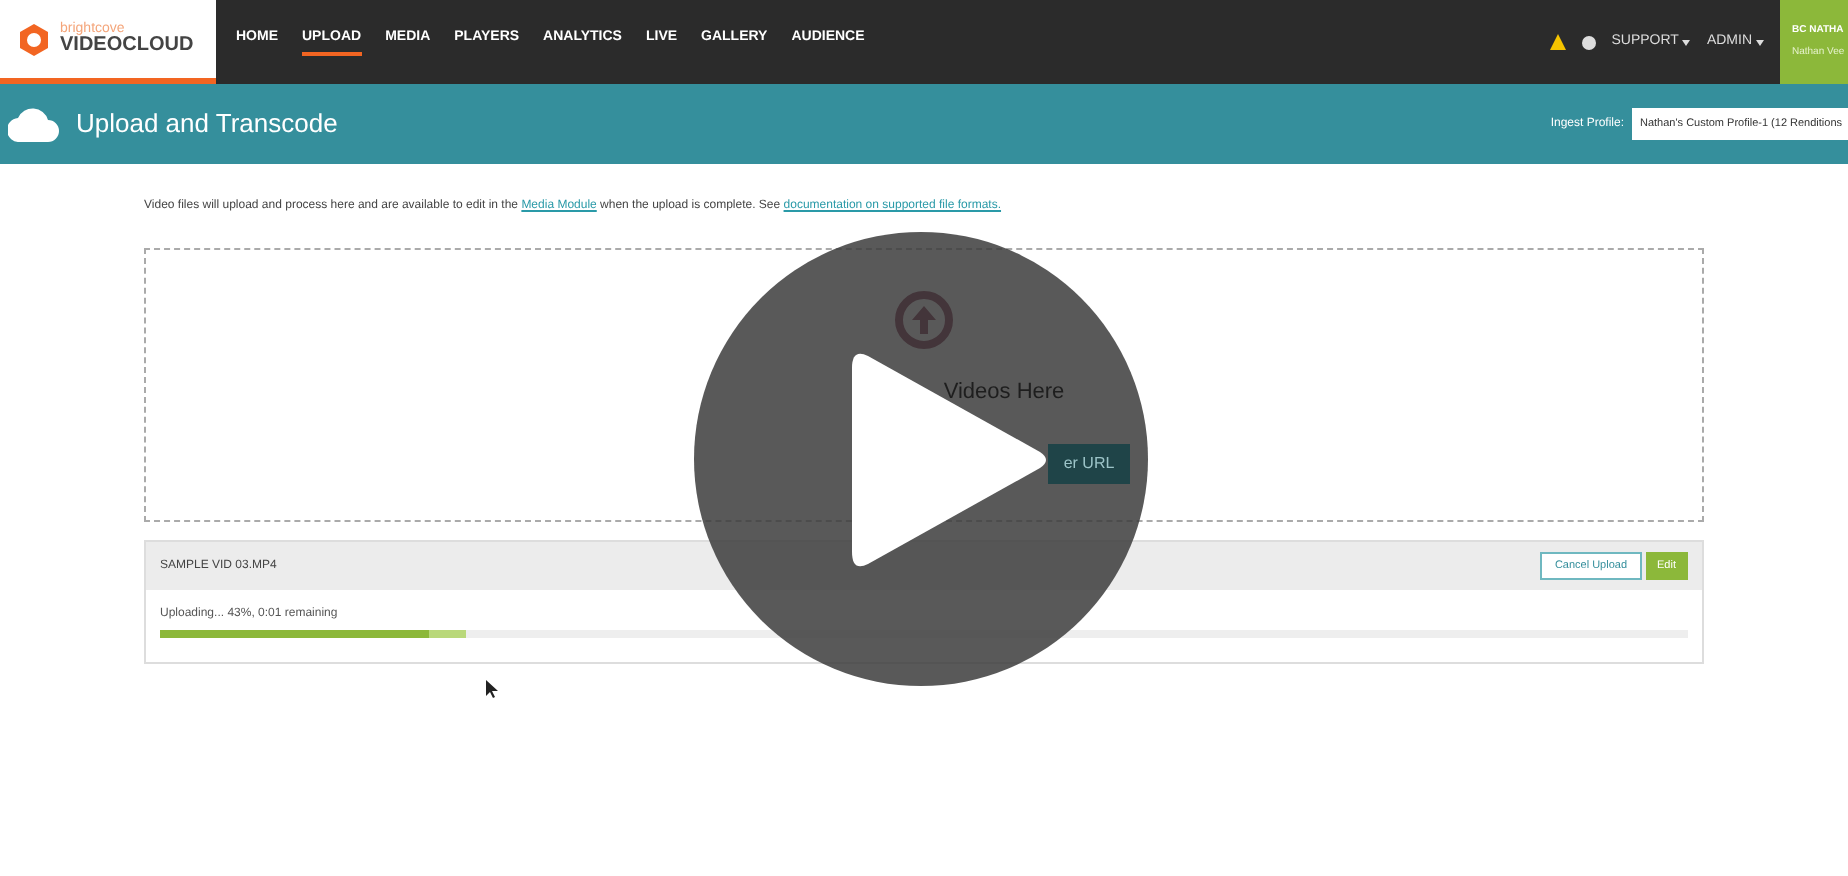  I want to click on brand-name: VIDEOCLOUD, so click(127, 46).